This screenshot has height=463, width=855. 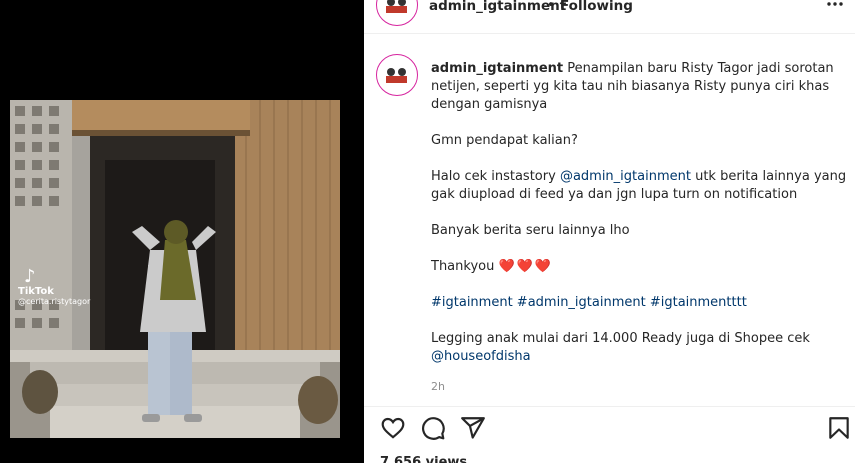 I want to click on view-count: 7,656 views, so click(x=423, y=459).